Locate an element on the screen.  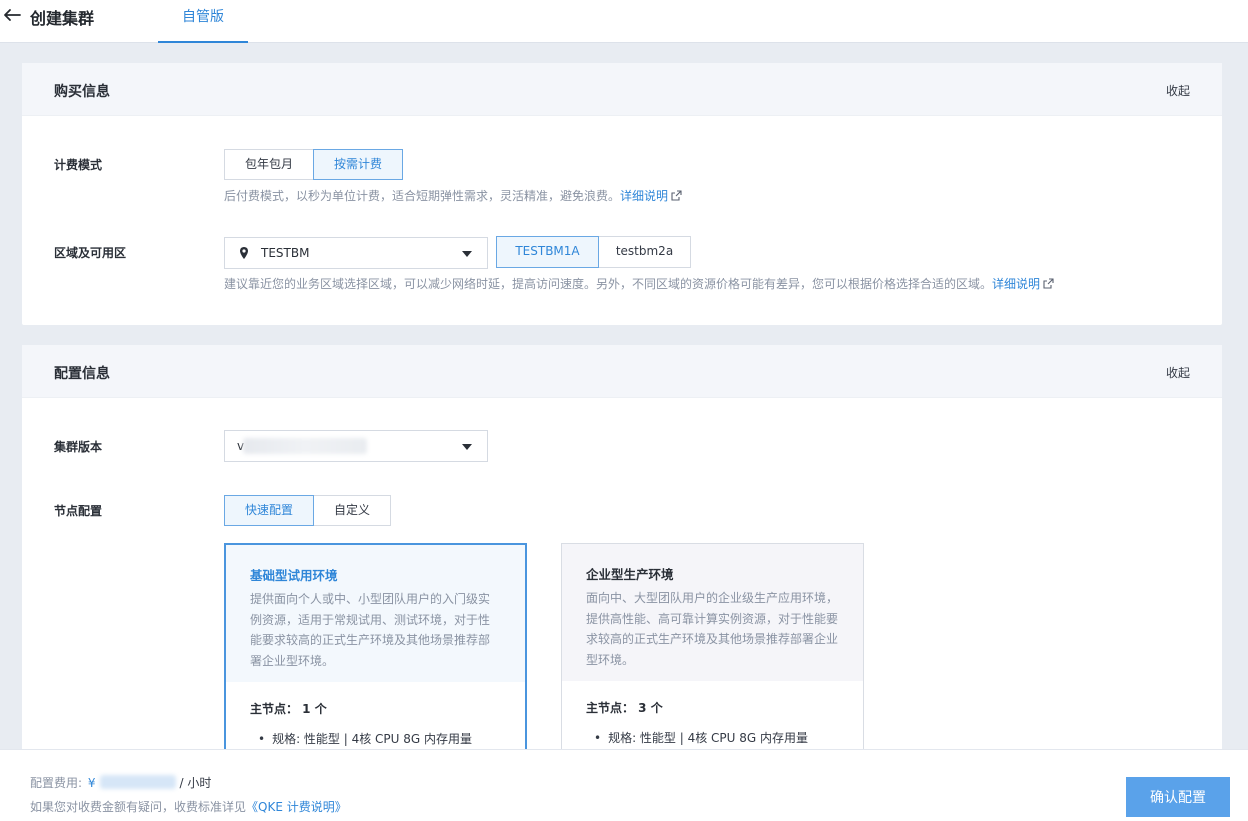
redacted-version-mask is located at coordinates (305, 446).